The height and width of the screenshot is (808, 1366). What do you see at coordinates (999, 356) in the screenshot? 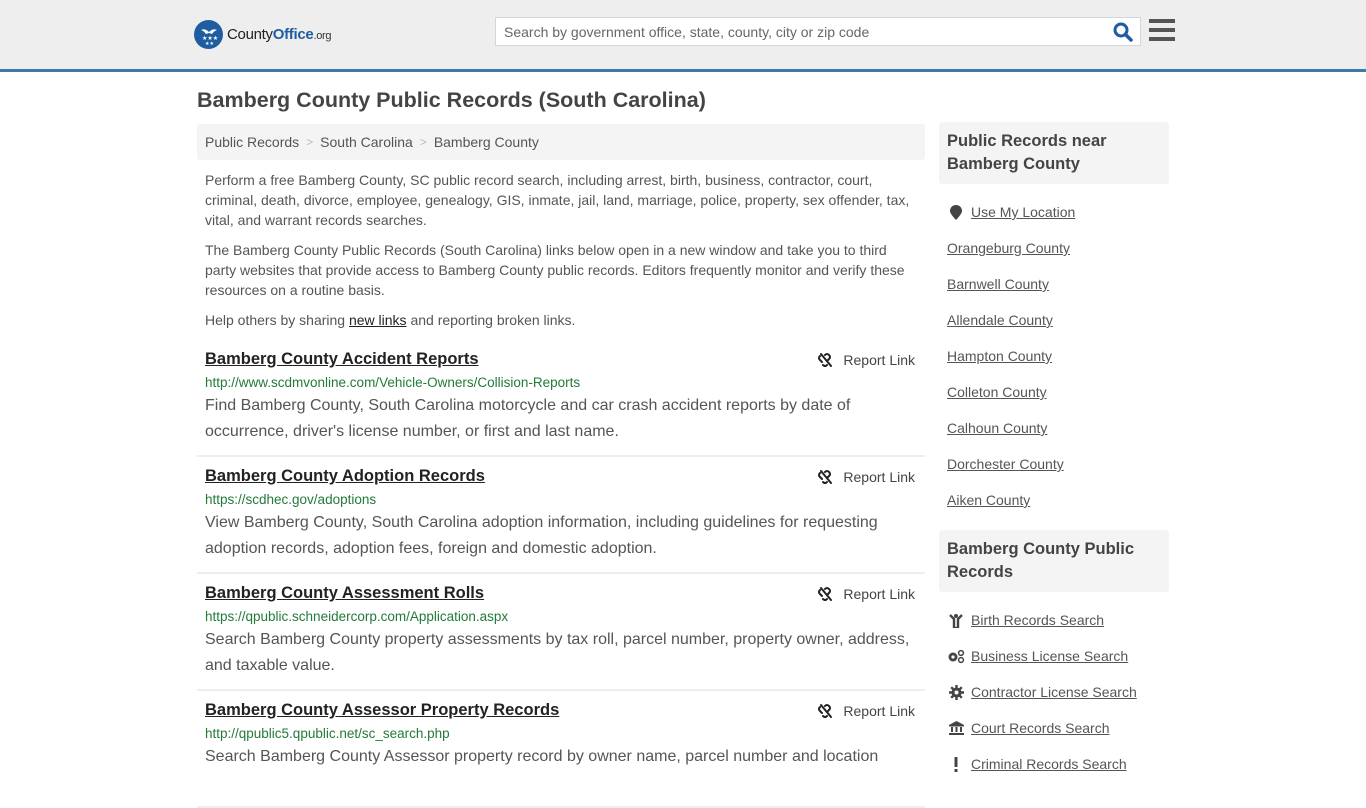
I see `nearby-county-link: Hampton County` at bounding box center [999, 356].